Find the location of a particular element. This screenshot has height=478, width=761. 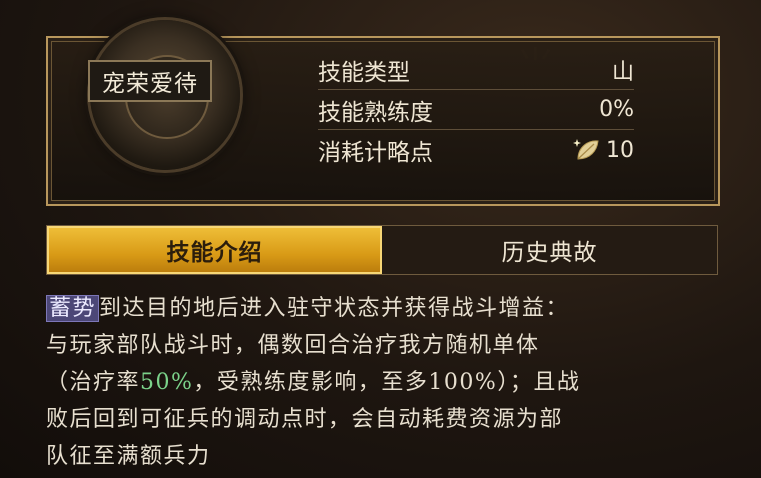

tab-history: 历史典故 is located at coordinates (549, 250).